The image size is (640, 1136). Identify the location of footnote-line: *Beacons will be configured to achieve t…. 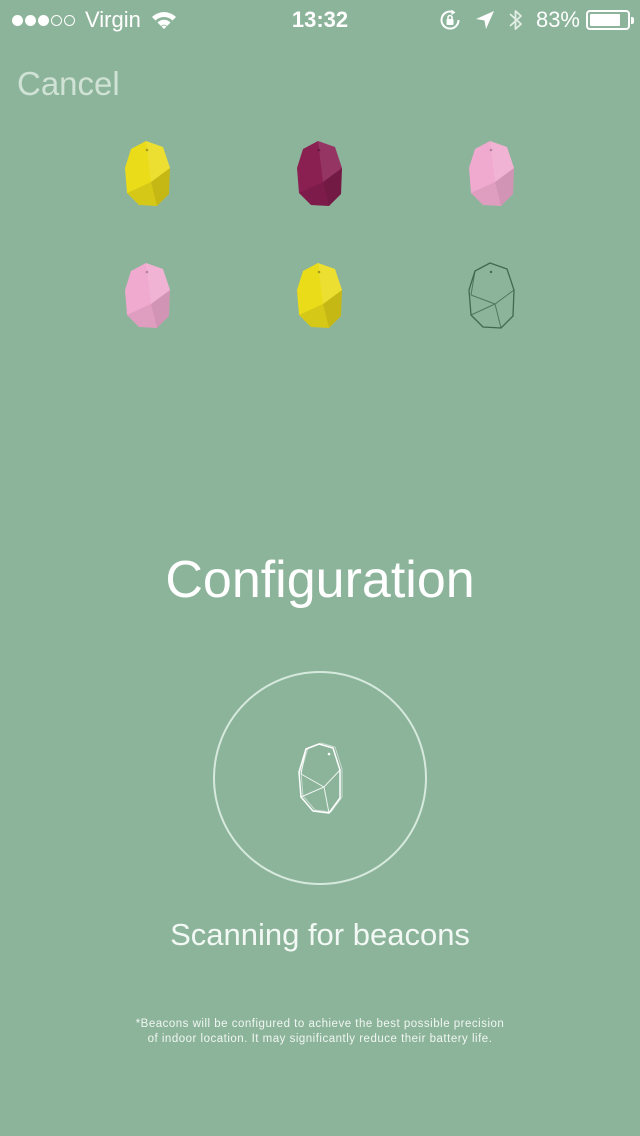
(320, 1024).